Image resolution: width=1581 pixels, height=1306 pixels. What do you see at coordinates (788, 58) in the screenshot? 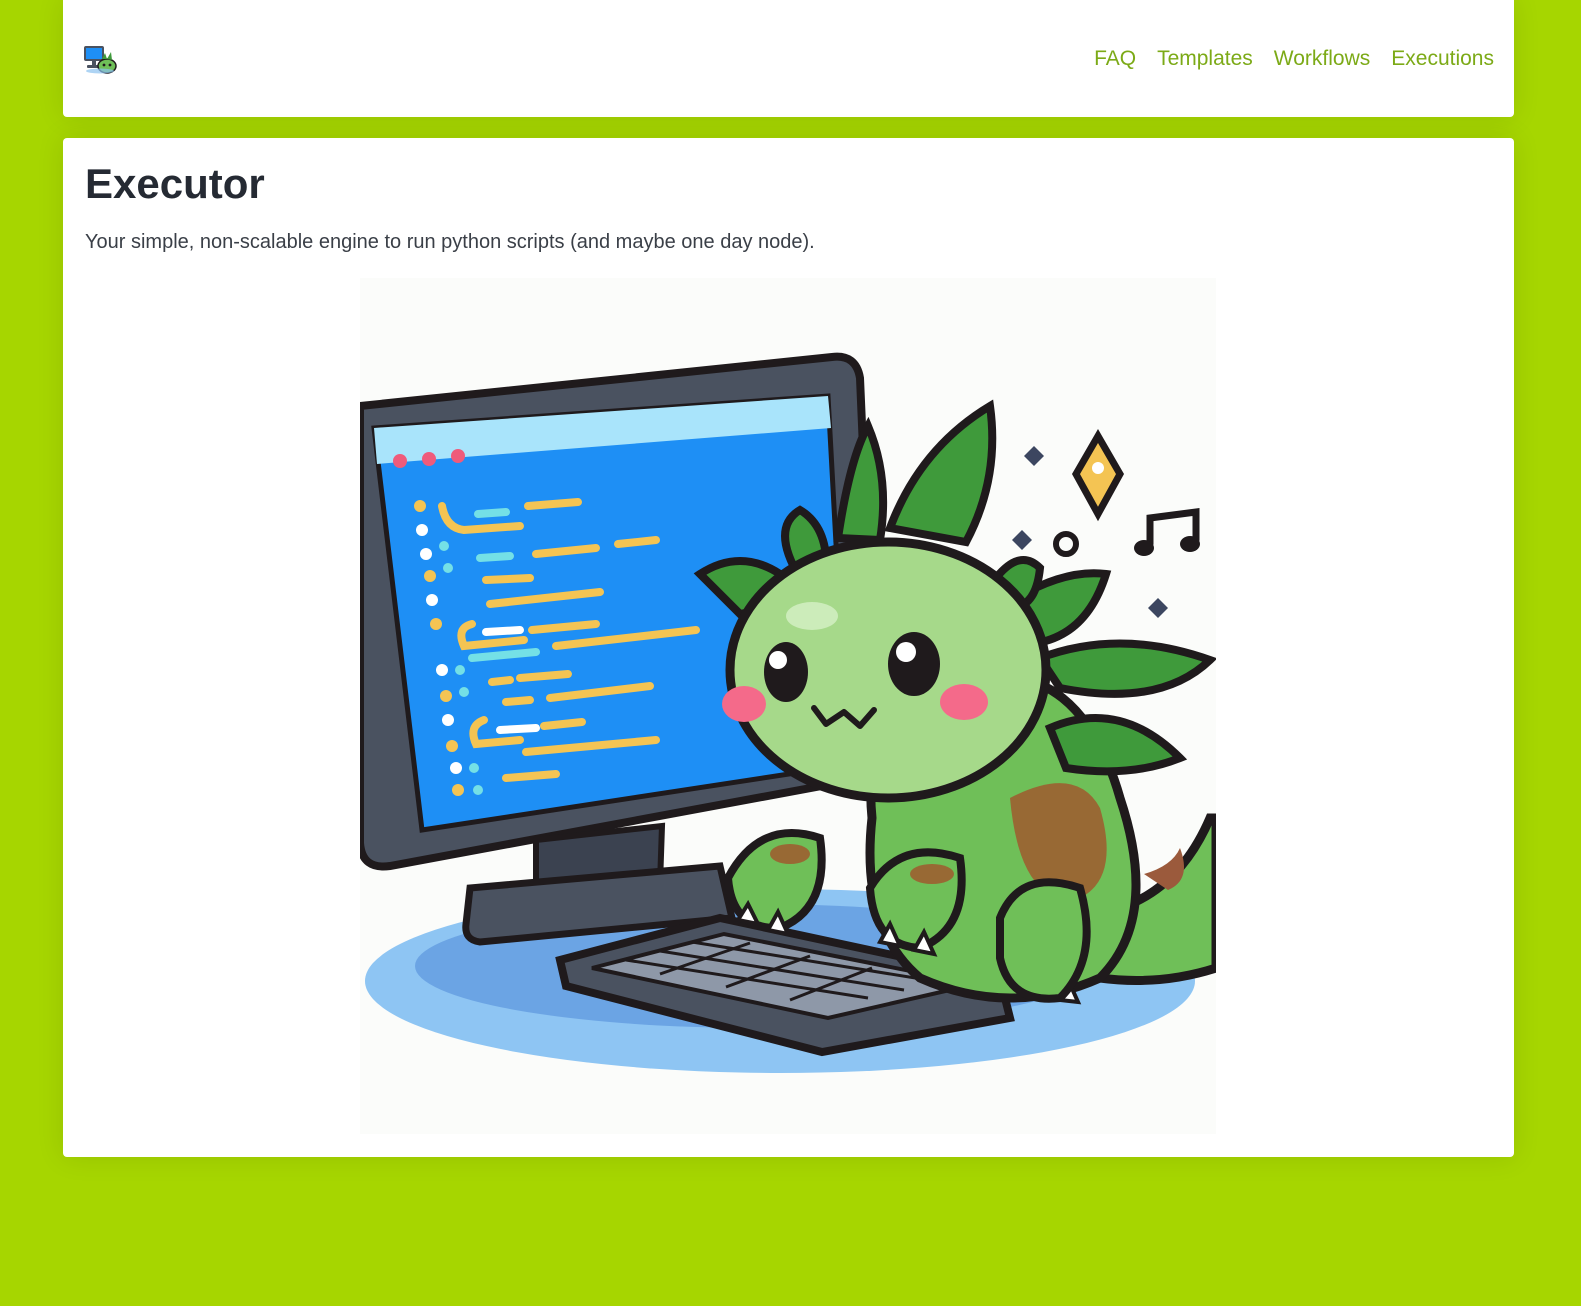
I see `navbar: FAQ Templates Workflows Executions` at bounding box center [788, 58].